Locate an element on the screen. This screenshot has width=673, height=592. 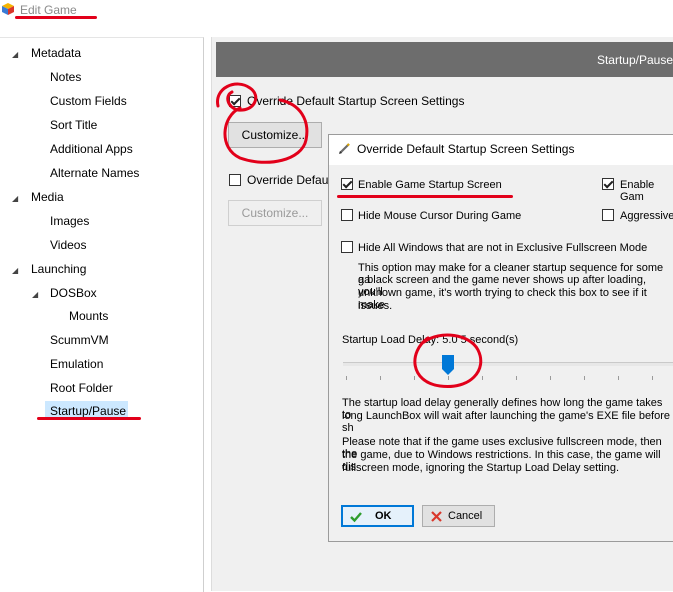
startup-delay-slider-thumb is located at coordinates (448, 365).